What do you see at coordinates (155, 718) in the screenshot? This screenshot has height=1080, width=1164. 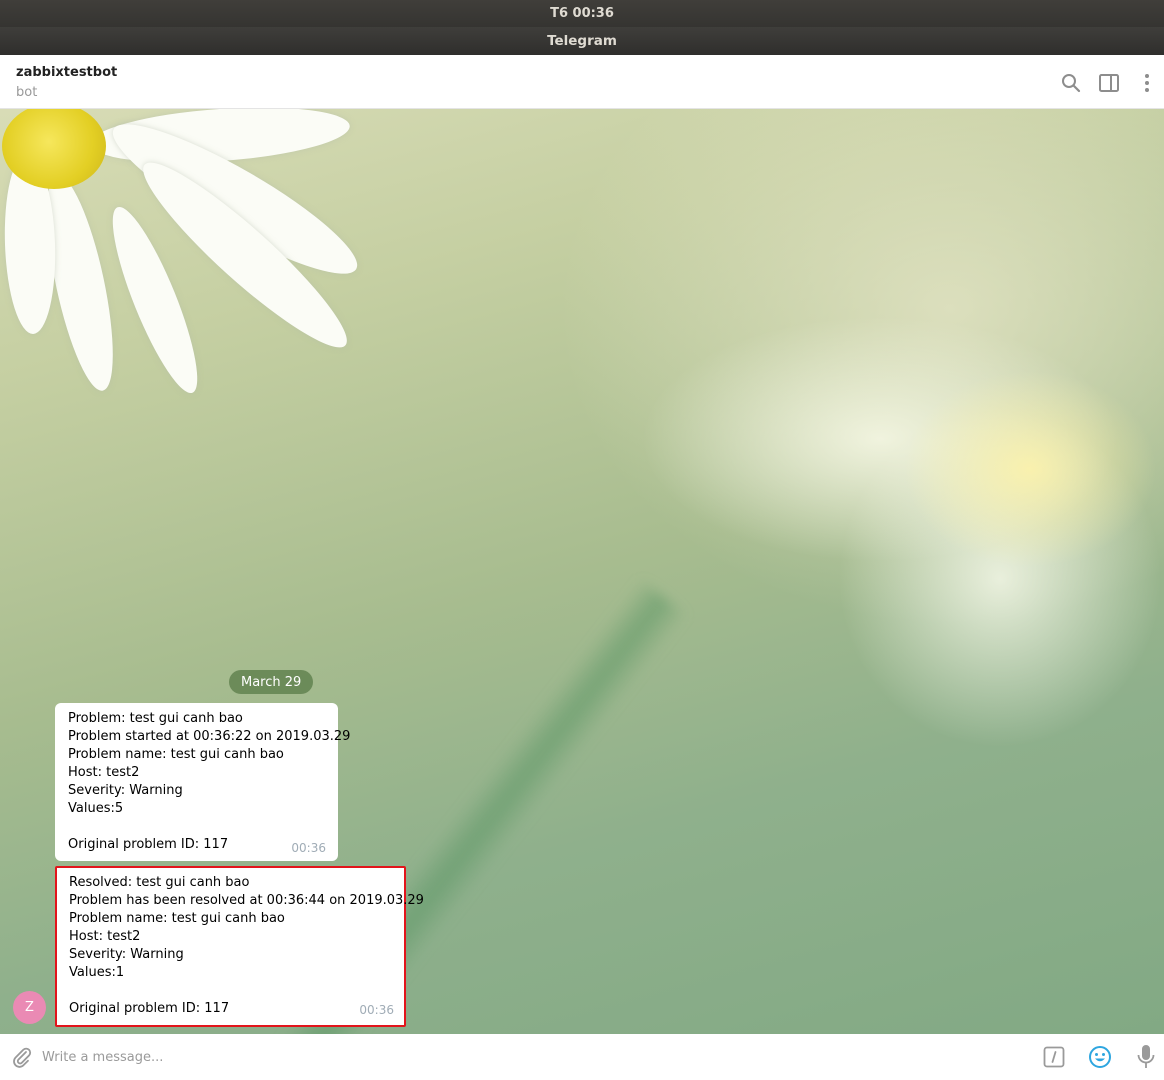 I see `message-line: Problem: test gui canh bao` at bounding box center [155, 718].